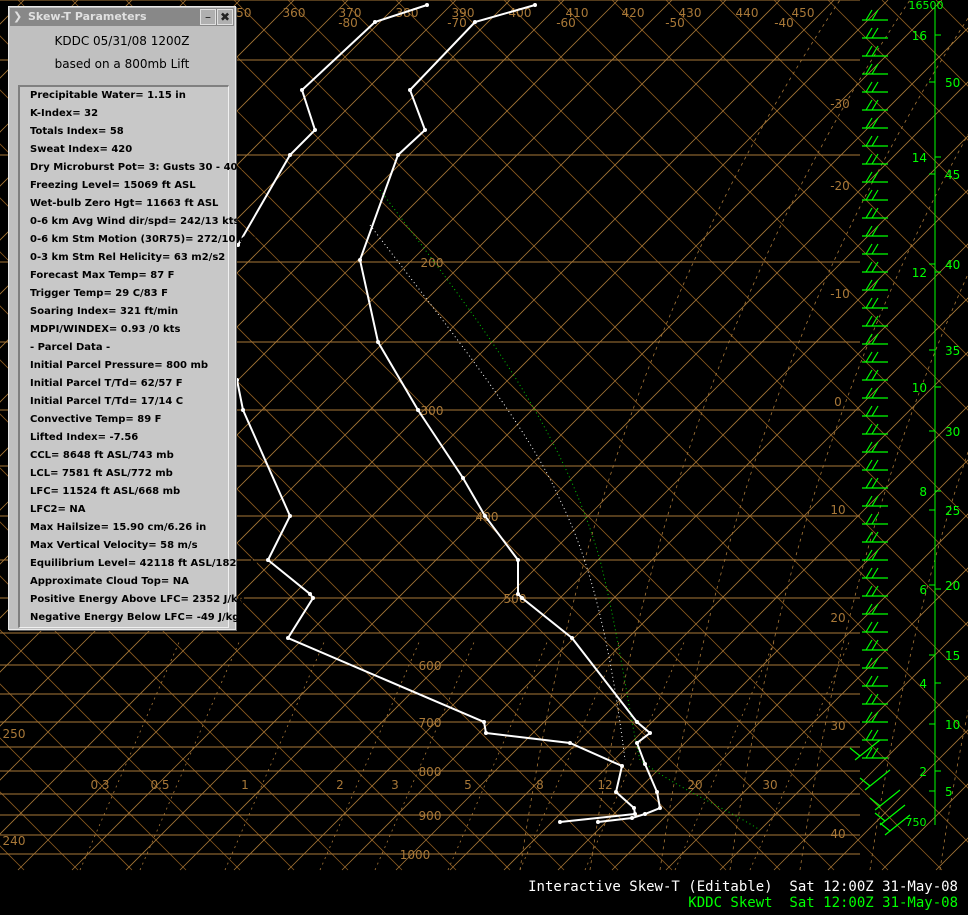 This screenshot has width=968, height=915. I want to click on temperature-label: 20, so click(837, 618).